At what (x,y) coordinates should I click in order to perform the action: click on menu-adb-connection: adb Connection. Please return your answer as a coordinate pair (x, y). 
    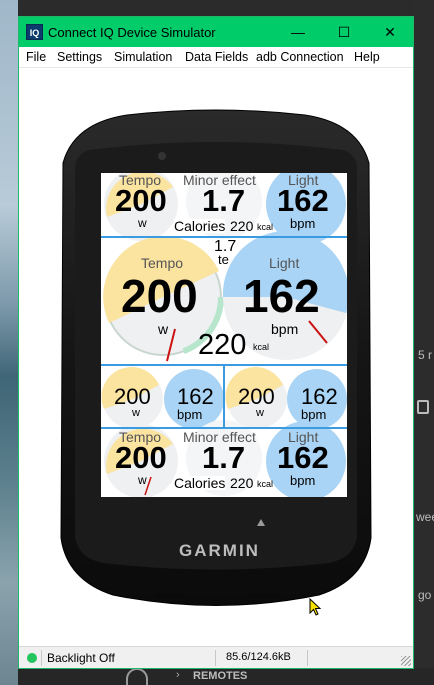
    Looking at the image, I should click on (300, 57).